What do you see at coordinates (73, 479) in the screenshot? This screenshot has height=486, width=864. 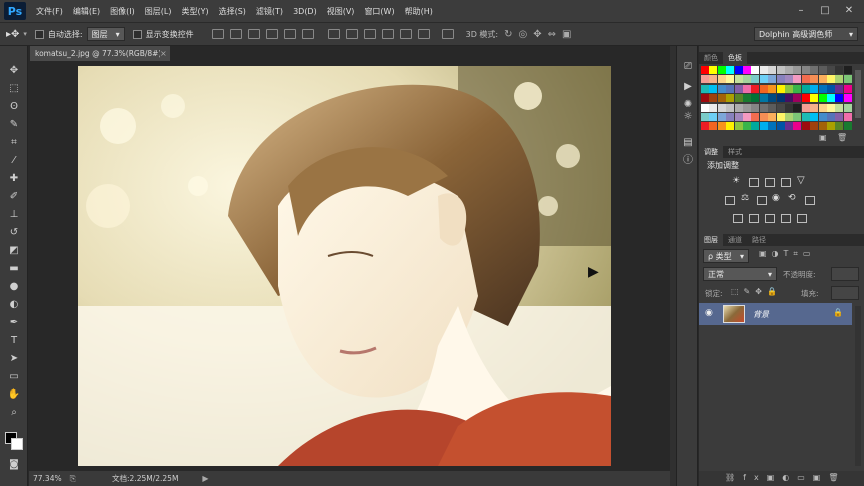 I see `share-icon: ⎘` at bounding box center [73, 479].